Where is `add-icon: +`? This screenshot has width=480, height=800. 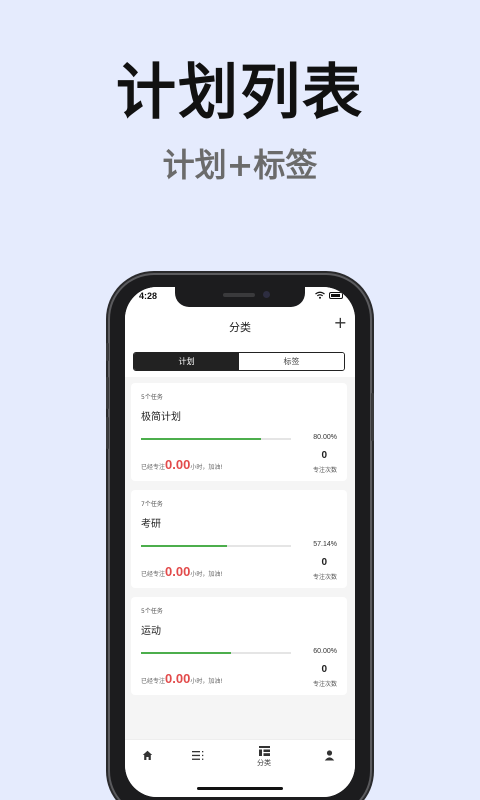 add-icon: + is located at coordinates (340, 323).